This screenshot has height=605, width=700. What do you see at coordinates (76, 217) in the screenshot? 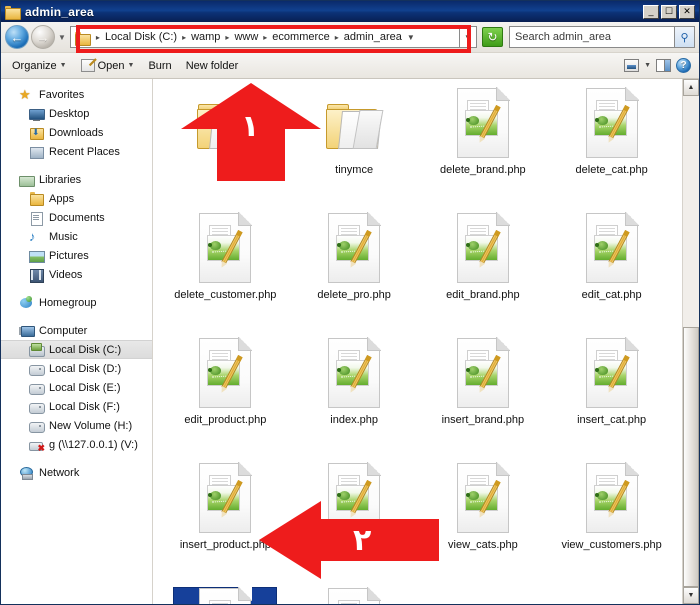
I see `sidebar-item-documents: Documents` at bounding box center [76, 217].